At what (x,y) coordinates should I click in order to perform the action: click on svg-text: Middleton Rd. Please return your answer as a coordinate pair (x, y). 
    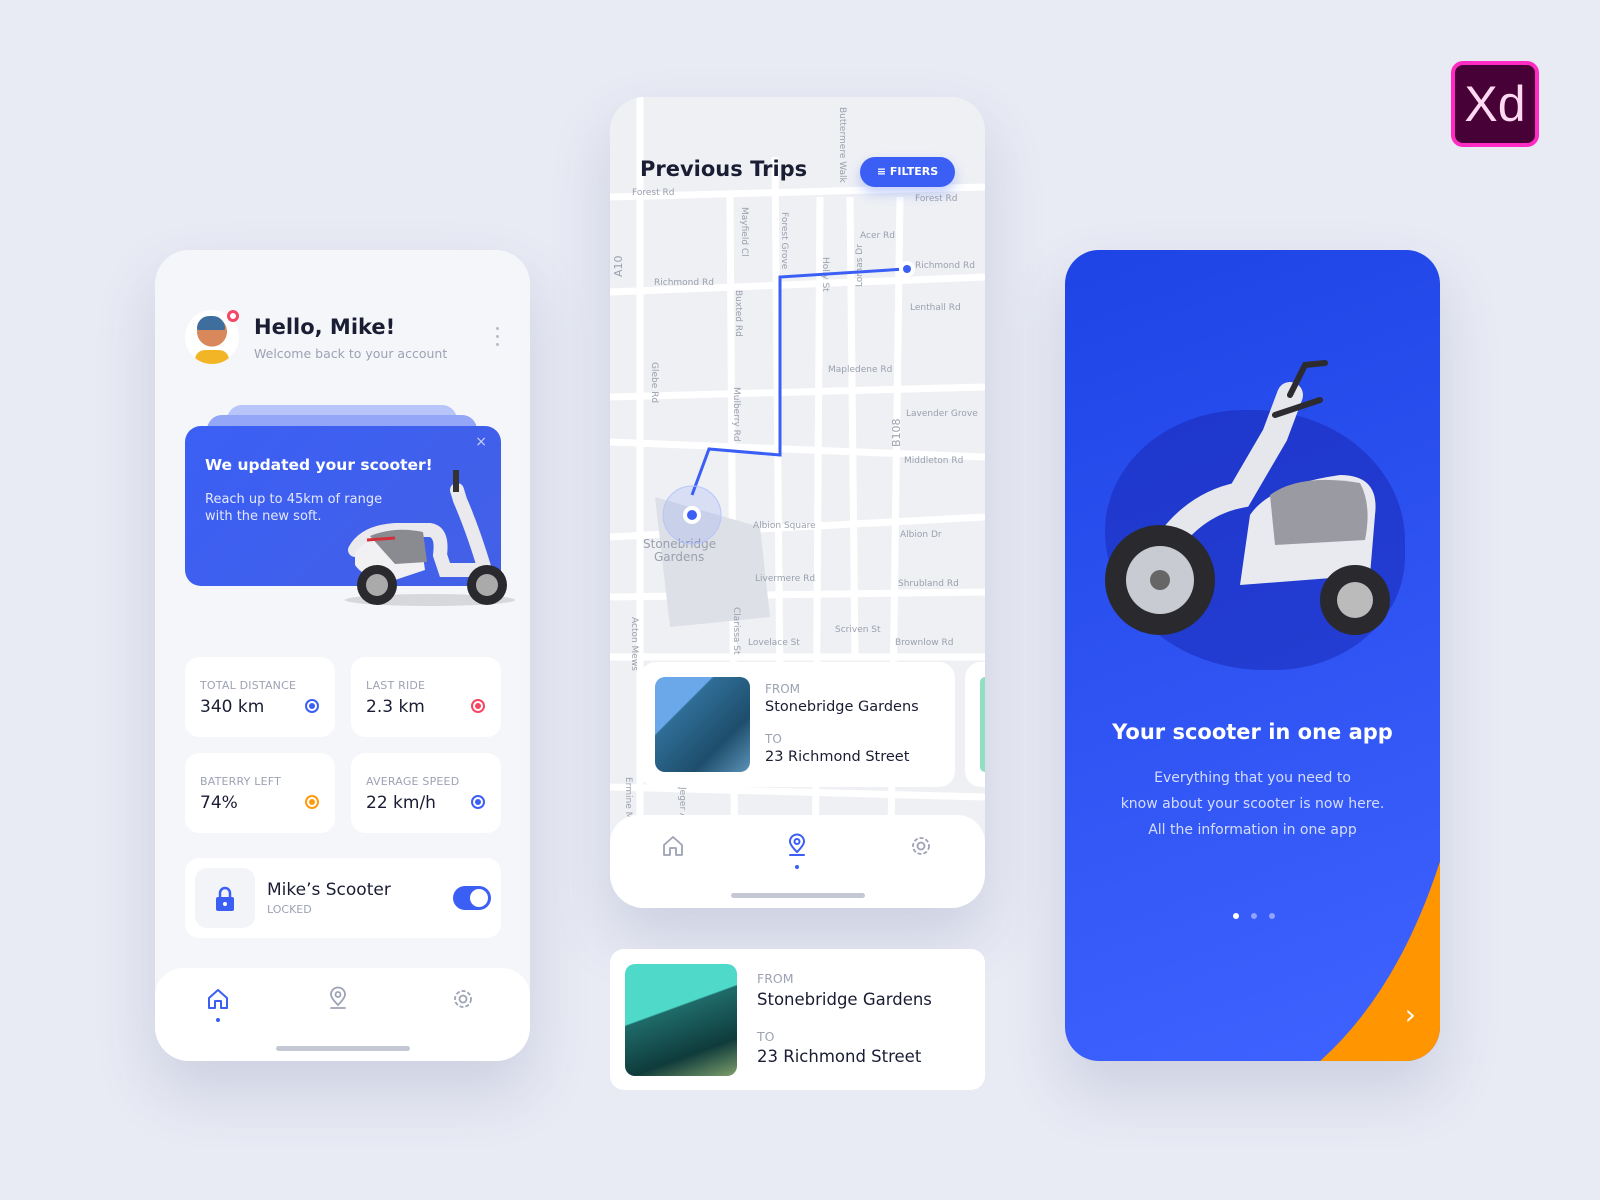
    Looking at the image, I should click on (933, 461).